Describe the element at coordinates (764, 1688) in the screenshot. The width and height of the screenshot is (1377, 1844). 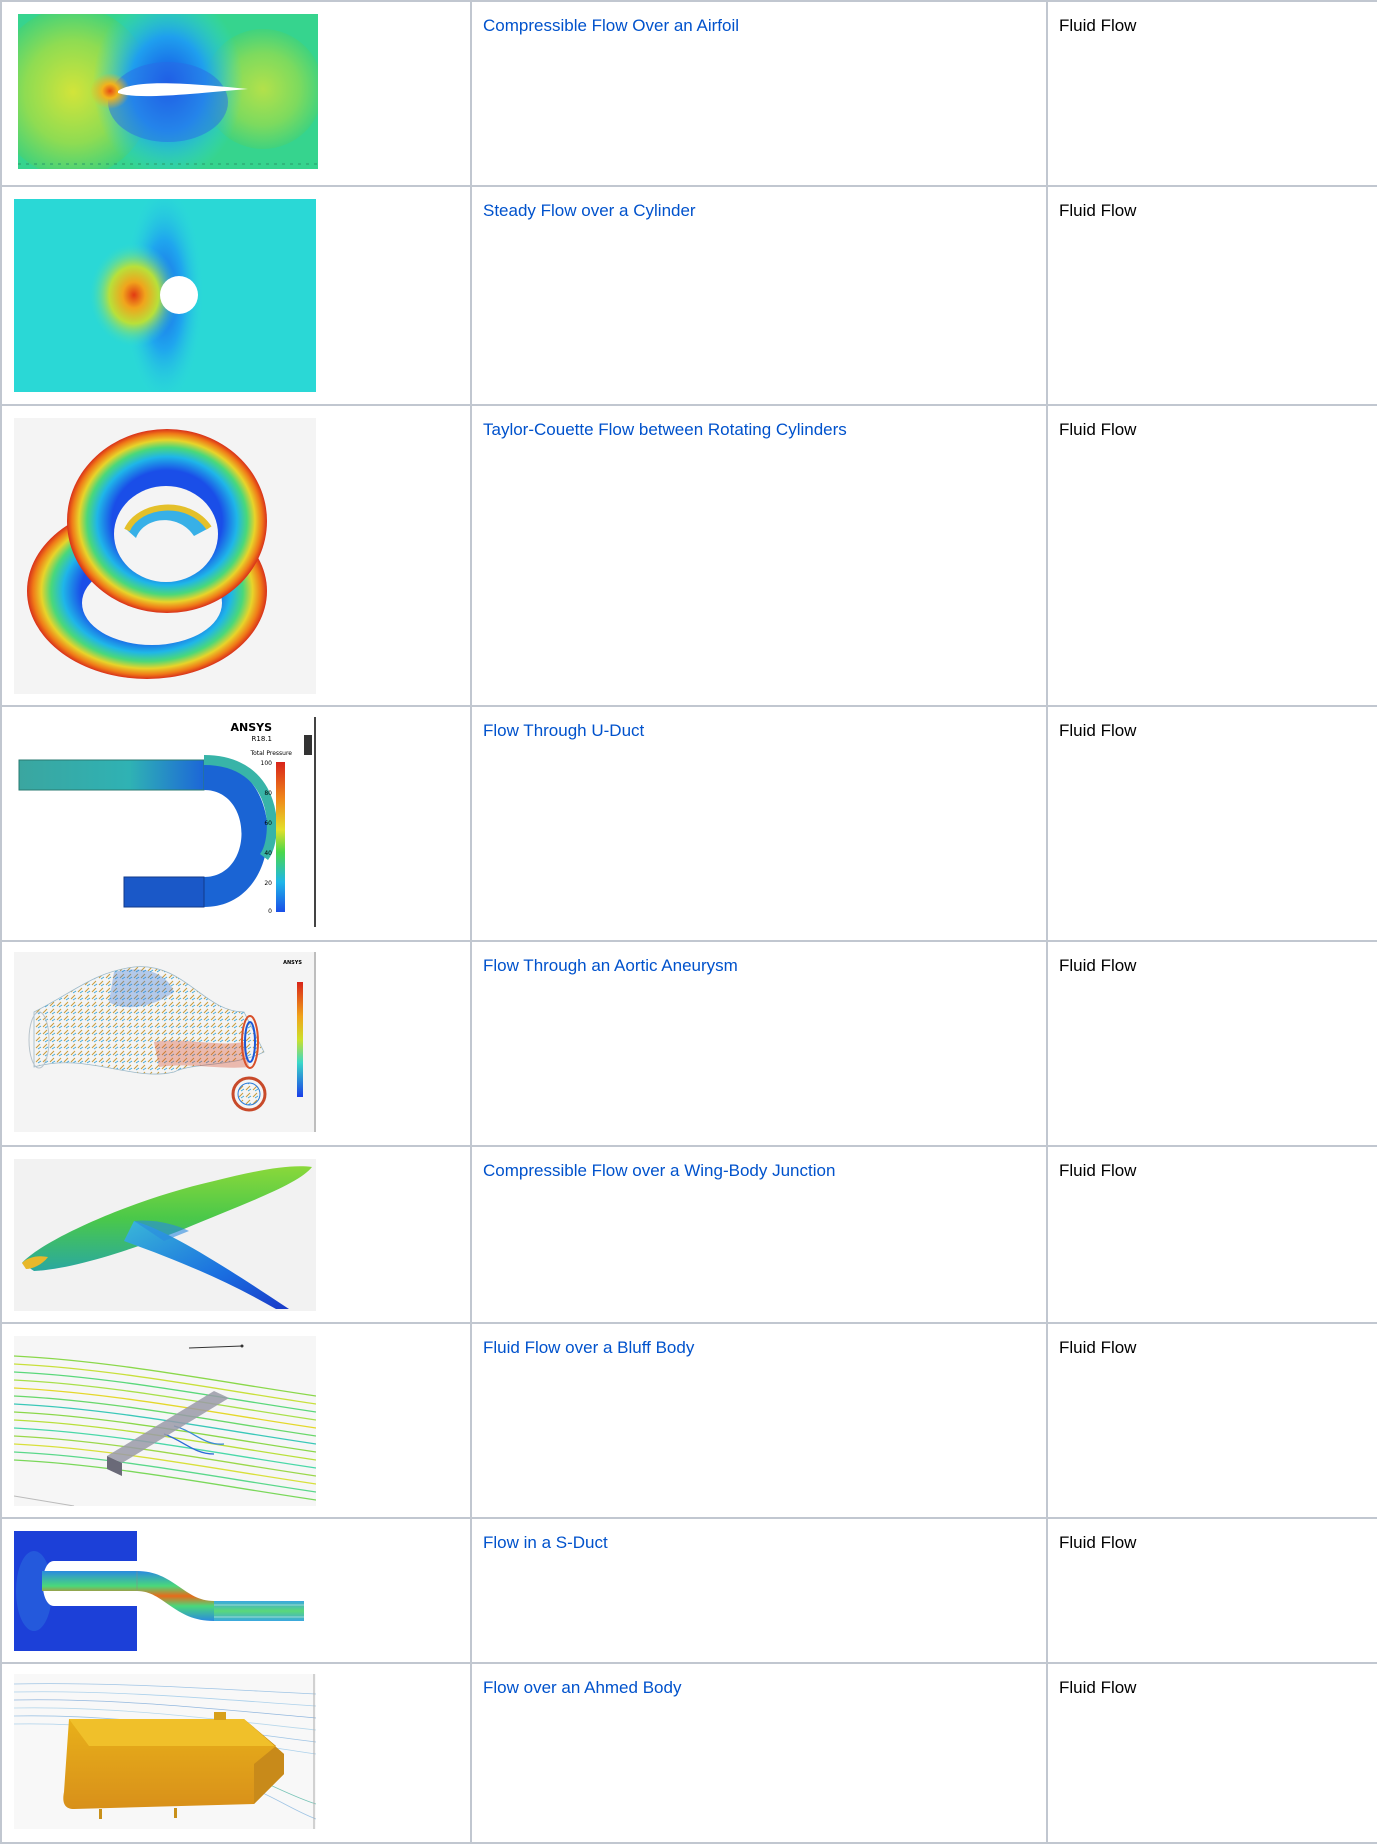
I see `row-link: Flow over an Ahmed Body` at that location.